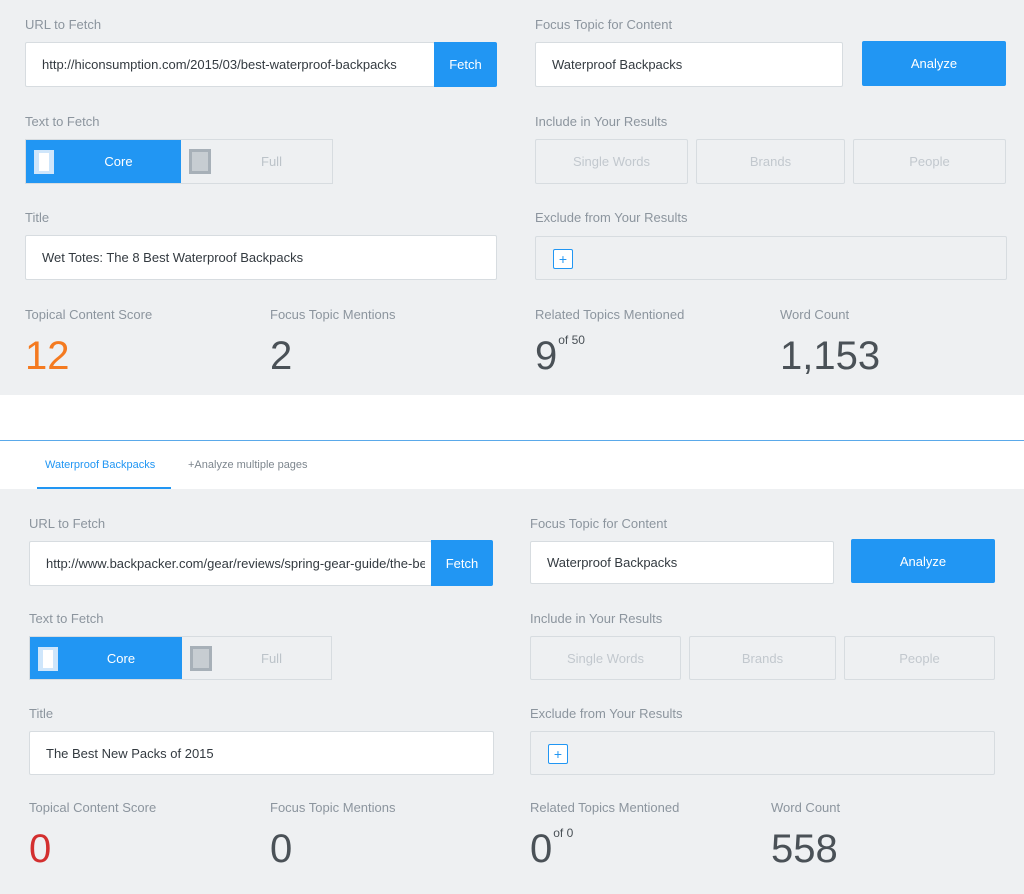 This screenshot has width=1024, height=894. I want to click on section-divider, so click(512, 440).